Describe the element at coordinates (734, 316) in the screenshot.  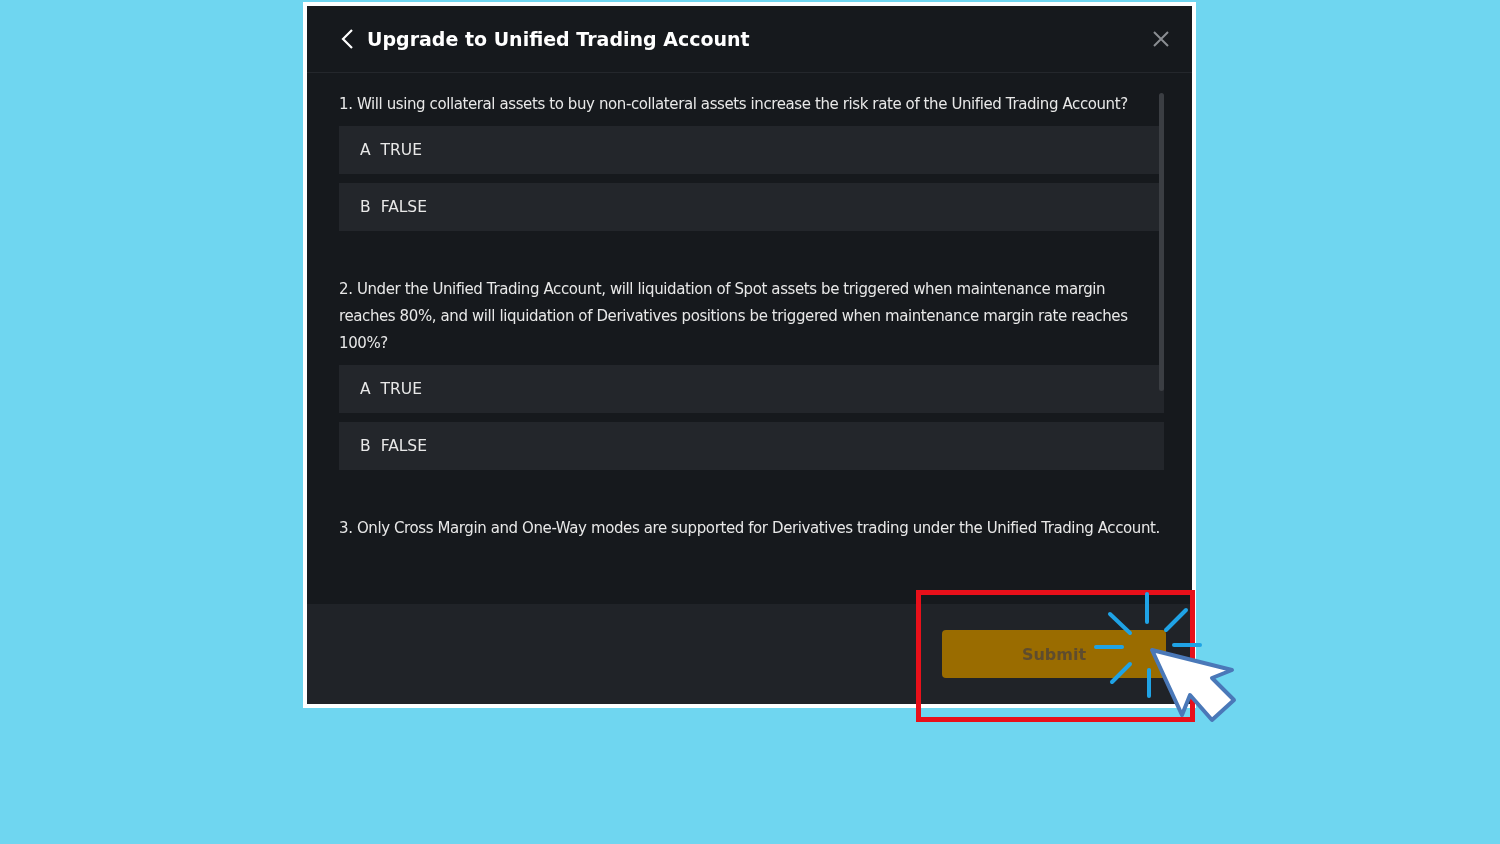
I see `question-text: 2. Under the Unified Trading Account, will liquidation of Spot assets be triggered when maintenance margin reaches 80%, and will liquidation of Derivatives positions be triggered when maintenance margin rate reaches 100%?` at that location.